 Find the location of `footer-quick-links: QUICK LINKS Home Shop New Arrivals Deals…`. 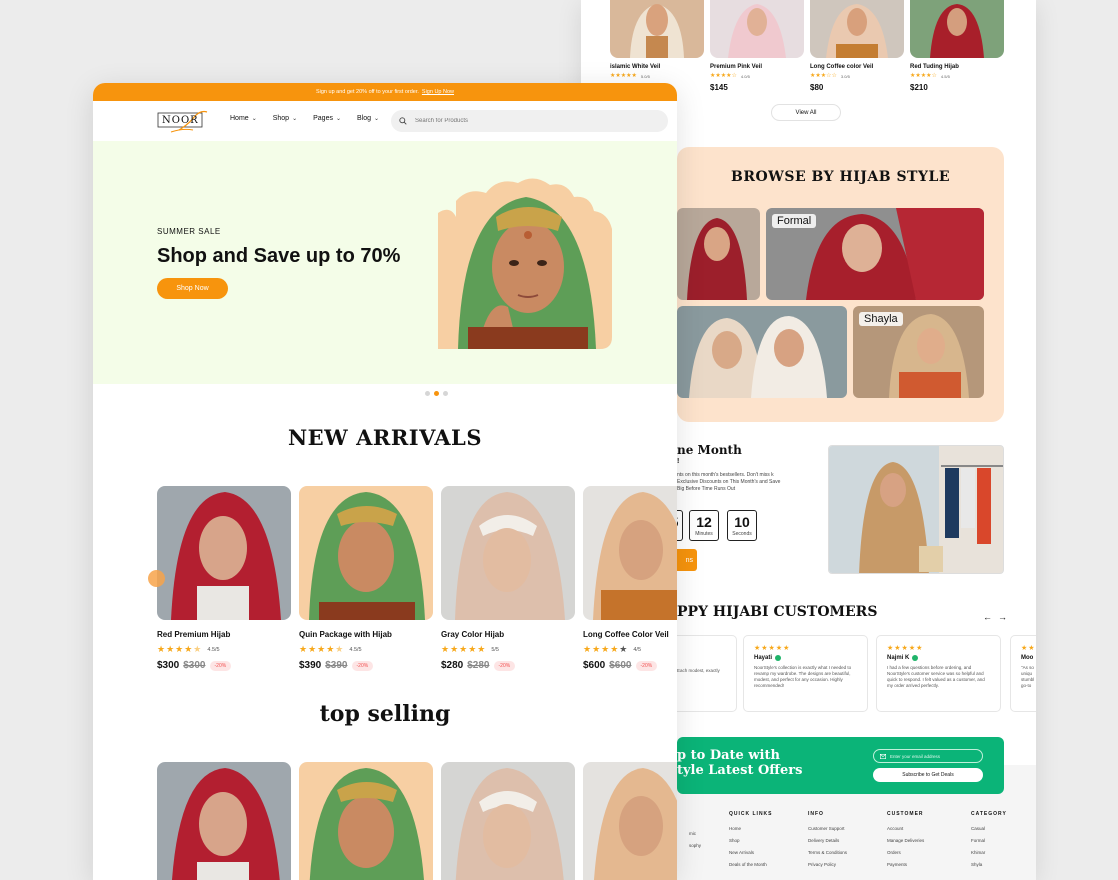

footer-quick-links: QUICK LINKS Home Shop New Arrivals Deals… is located at coordinates (751, 839).